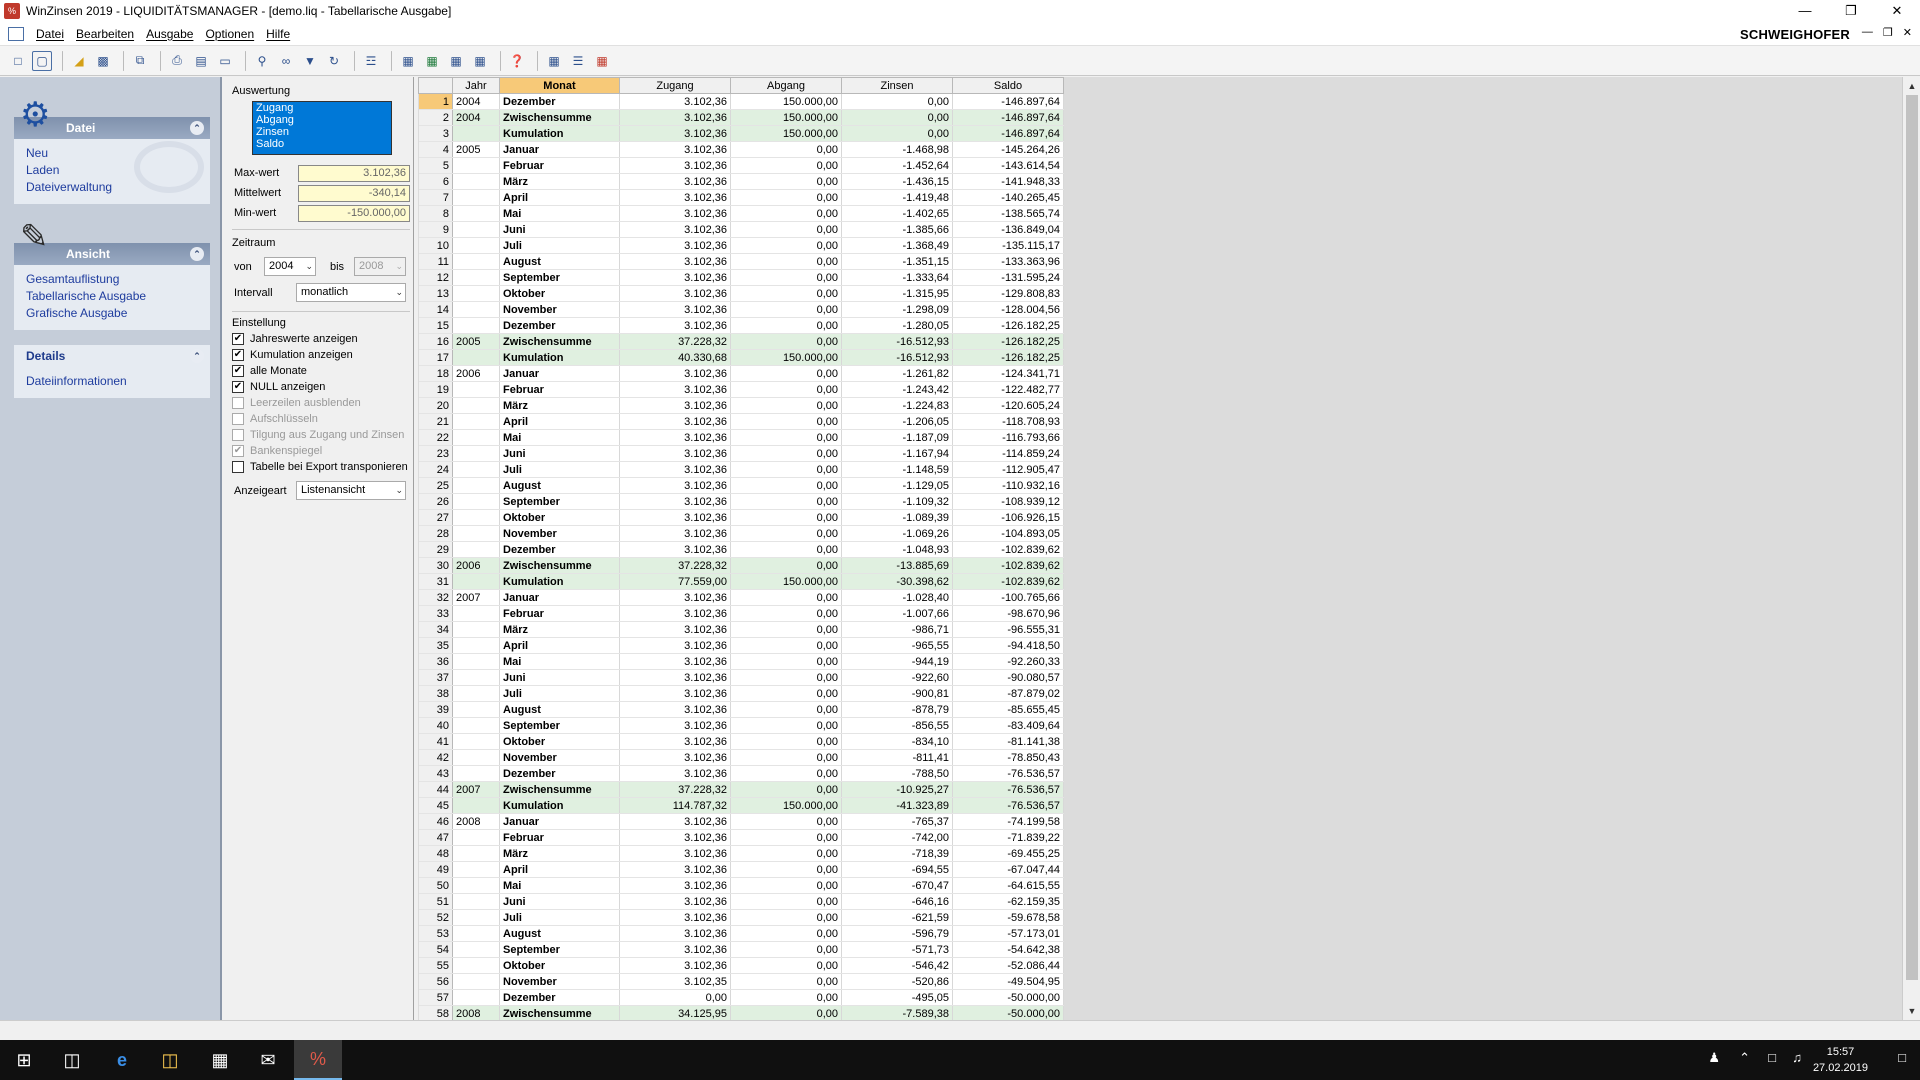  What do you see at coordinates (323, 132) in the screenshot?
I see `listbox-item: Zinsen` at bounding box center [323, 132].